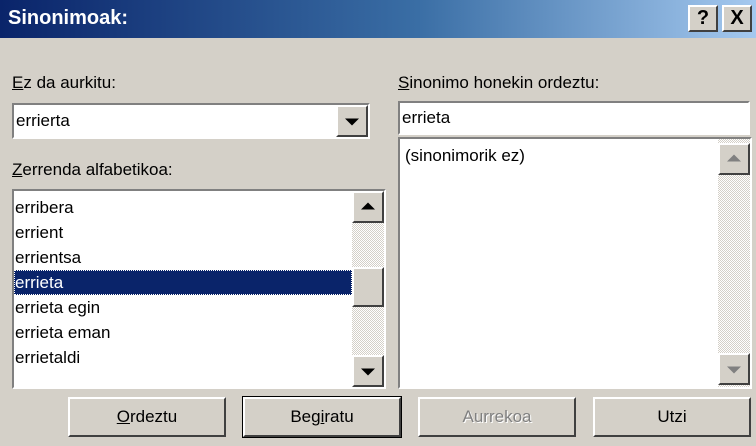 This screenshot has height=446, width=756. I want to click on scroll-down-button, so click(368, 371).